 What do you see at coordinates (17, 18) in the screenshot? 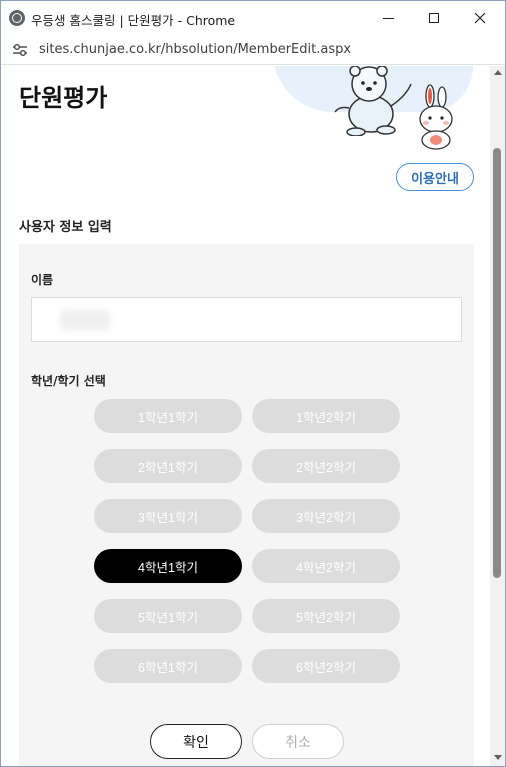
I see `site-icon` at bounding box center [17, 18].